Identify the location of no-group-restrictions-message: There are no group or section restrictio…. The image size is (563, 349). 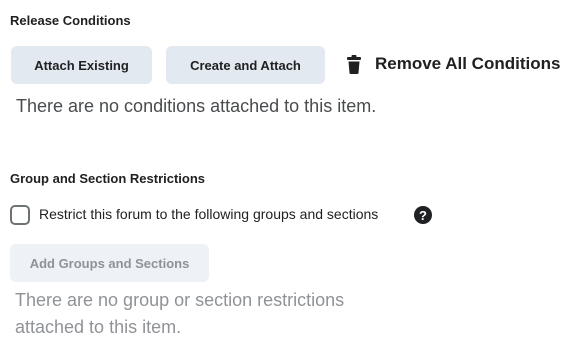
(180, 313).